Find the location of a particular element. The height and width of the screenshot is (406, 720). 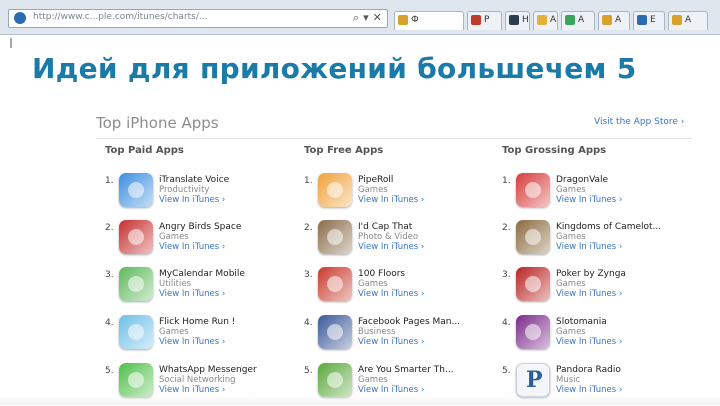

app-name: 100 Floors is located at coordinates (381, 274).